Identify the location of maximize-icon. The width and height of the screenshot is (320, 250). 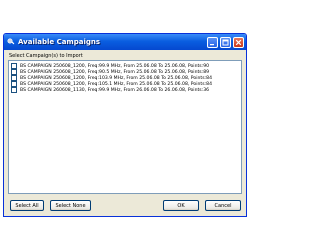
(225, 42).